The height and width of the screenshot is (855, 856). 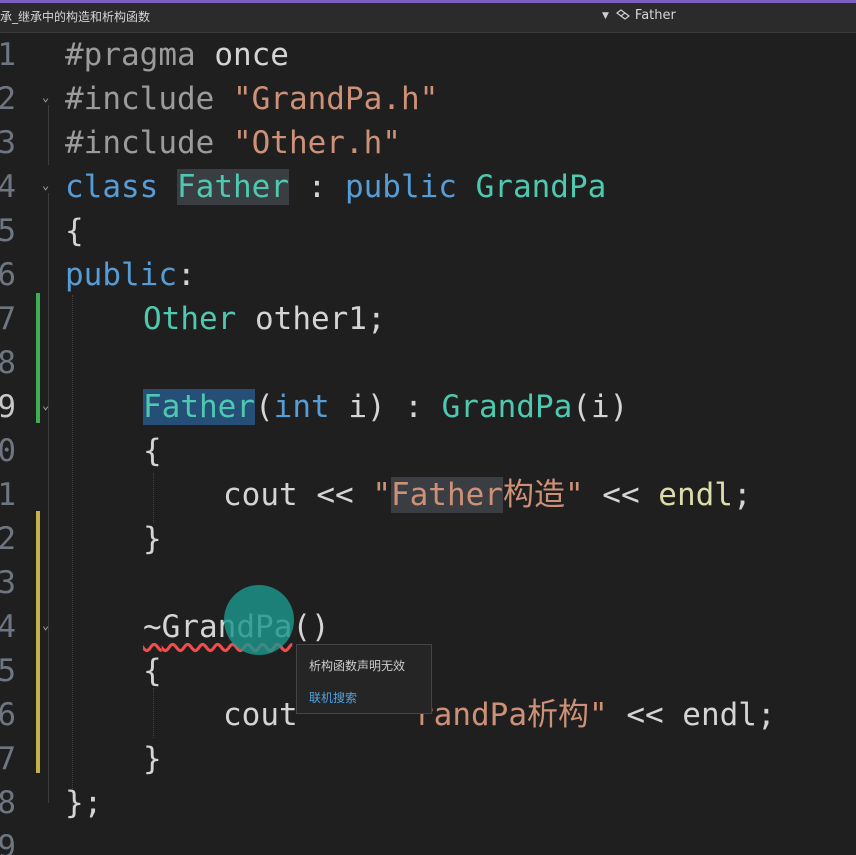 I want to click on code-text: cout, so click(x=260, y=715).